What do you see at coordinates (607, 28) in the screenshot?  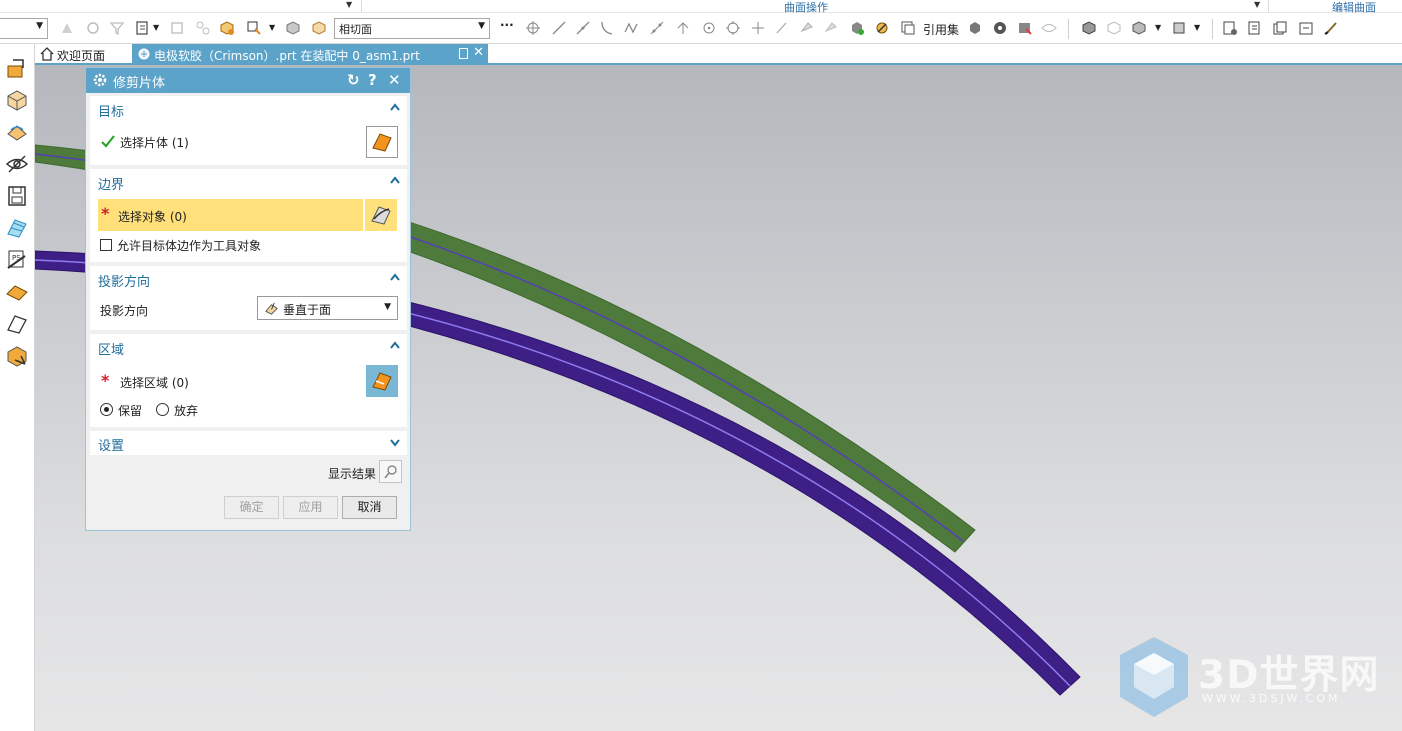 I see `control-point-icon` at bounding box center [607, 28].